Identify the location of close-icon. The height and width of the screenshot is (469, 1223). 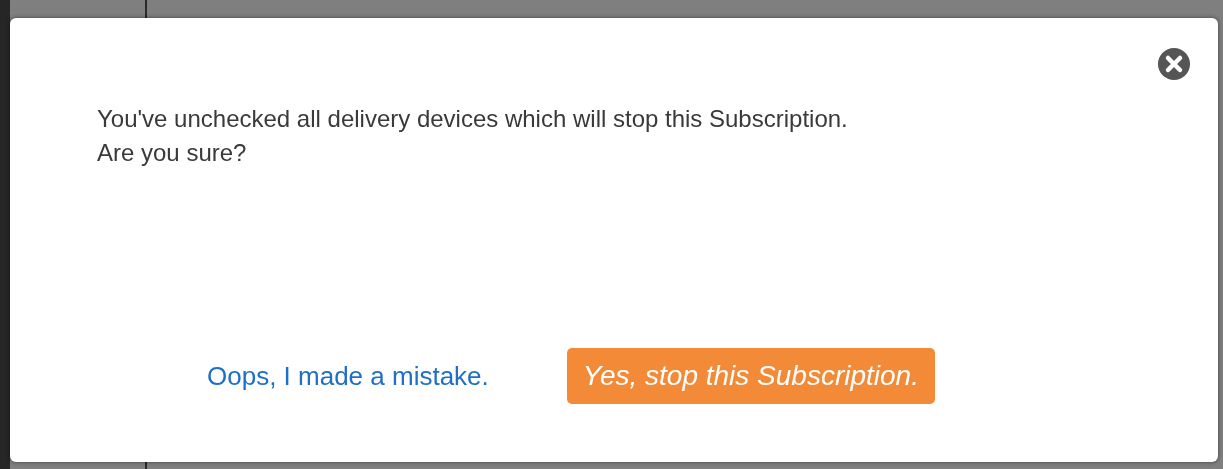
(1174, 64).